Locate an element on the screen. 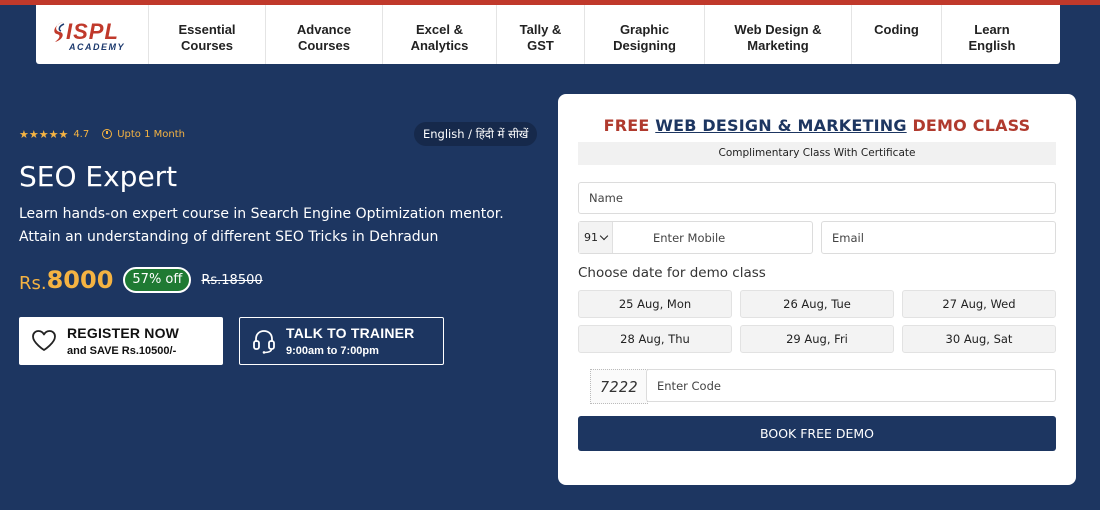 This screenshot has width=1100, height=510. headset-icon is located at coordinates (264, 342).